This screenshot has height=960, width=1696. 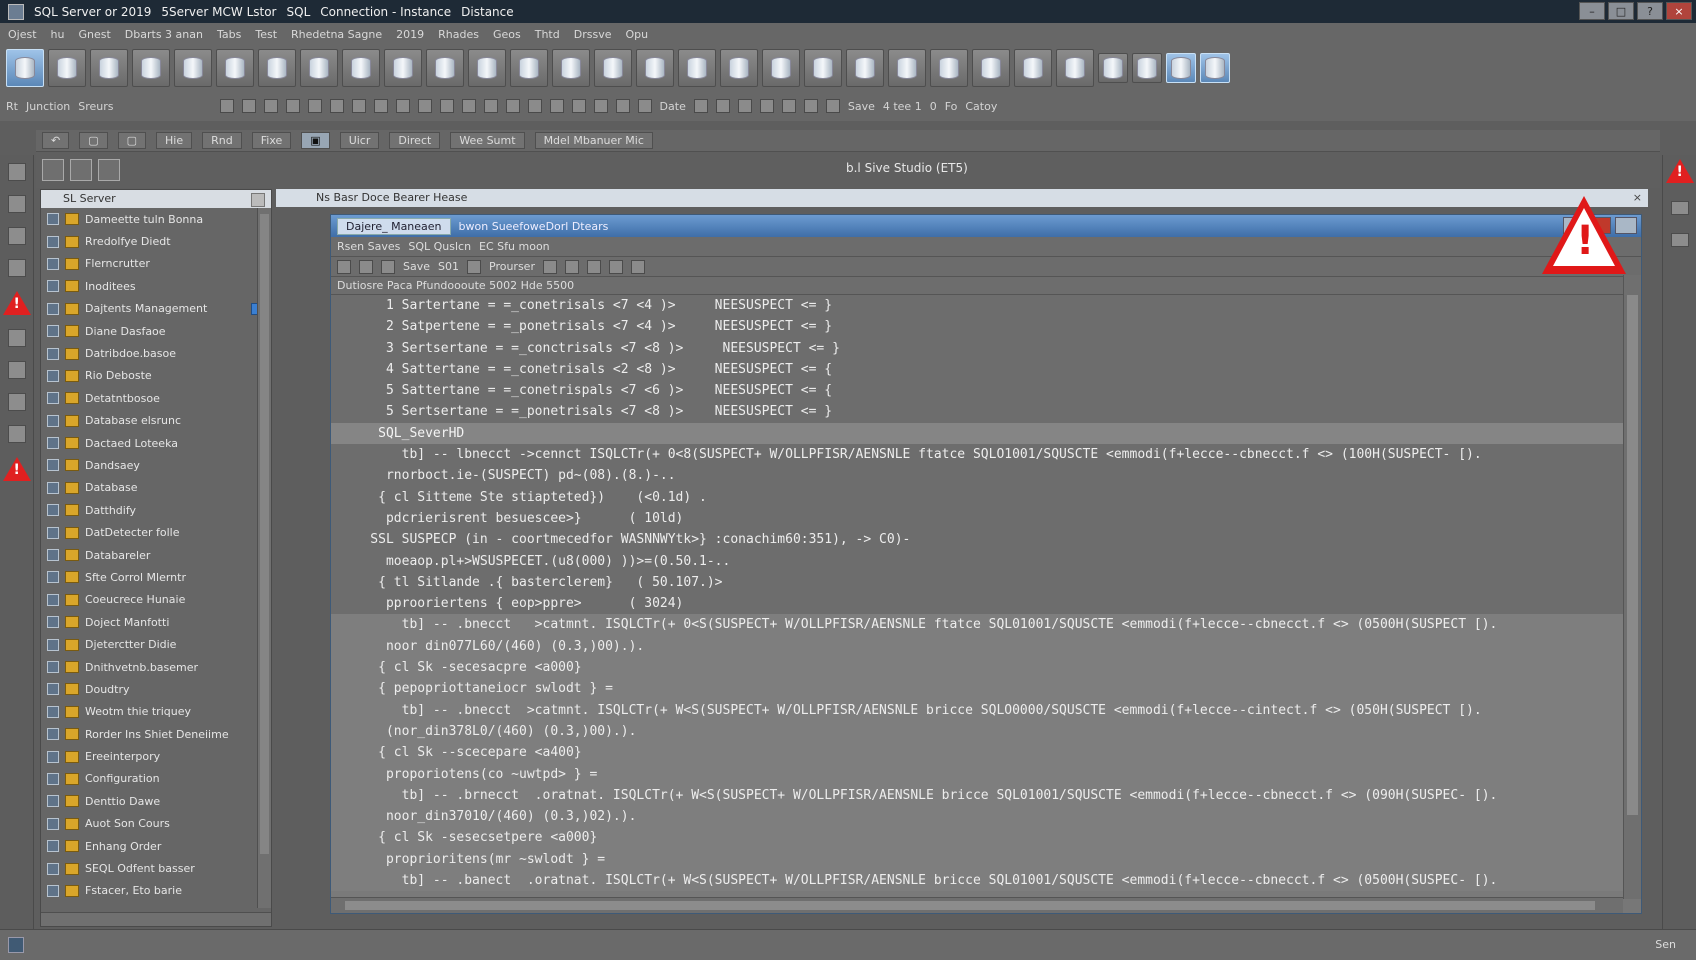 What do you see at coordinates (218, 12) in the screenshot?
I see `title-item-2: 5Server MCW Lstor` at bounding box center [218, 12].